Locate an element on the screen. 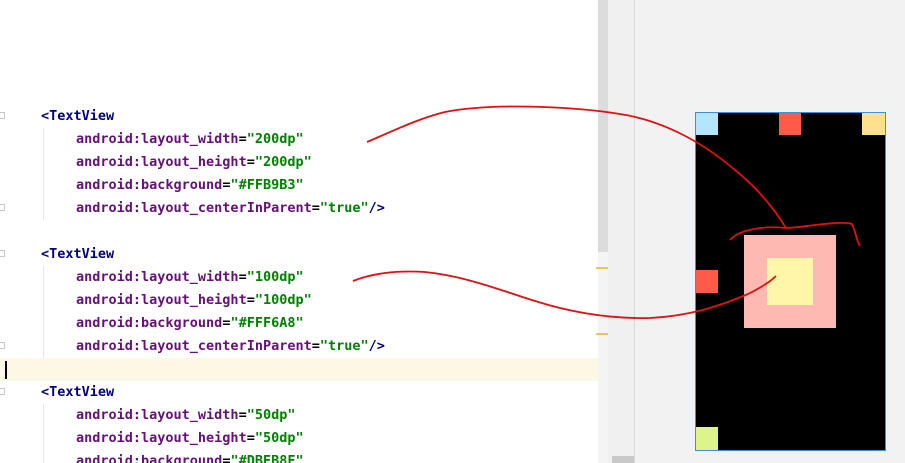 The image size is (905, 463). code-line: android:layout_height="200dp" is located at coordinates (304, 162).